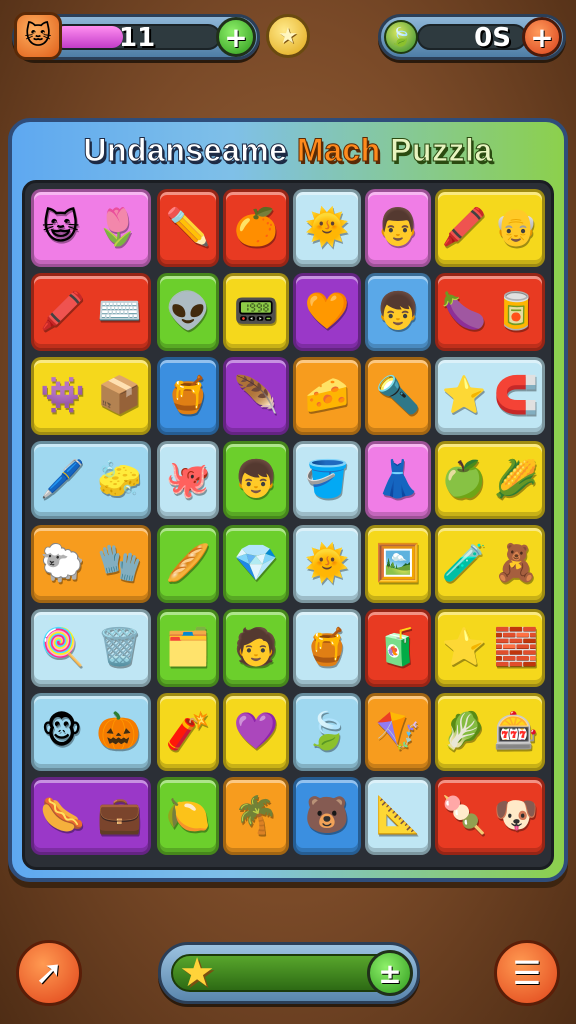 The height and width of the screenshot is (1024, 576). I want to click on tile-item-icon: 🪶, so click(256, 395).